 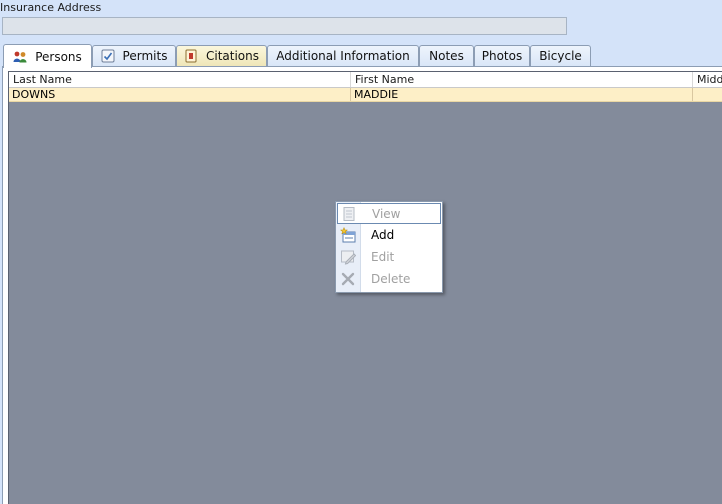 I want to click on tab-photos: Photos, so click(x=502, y=55).